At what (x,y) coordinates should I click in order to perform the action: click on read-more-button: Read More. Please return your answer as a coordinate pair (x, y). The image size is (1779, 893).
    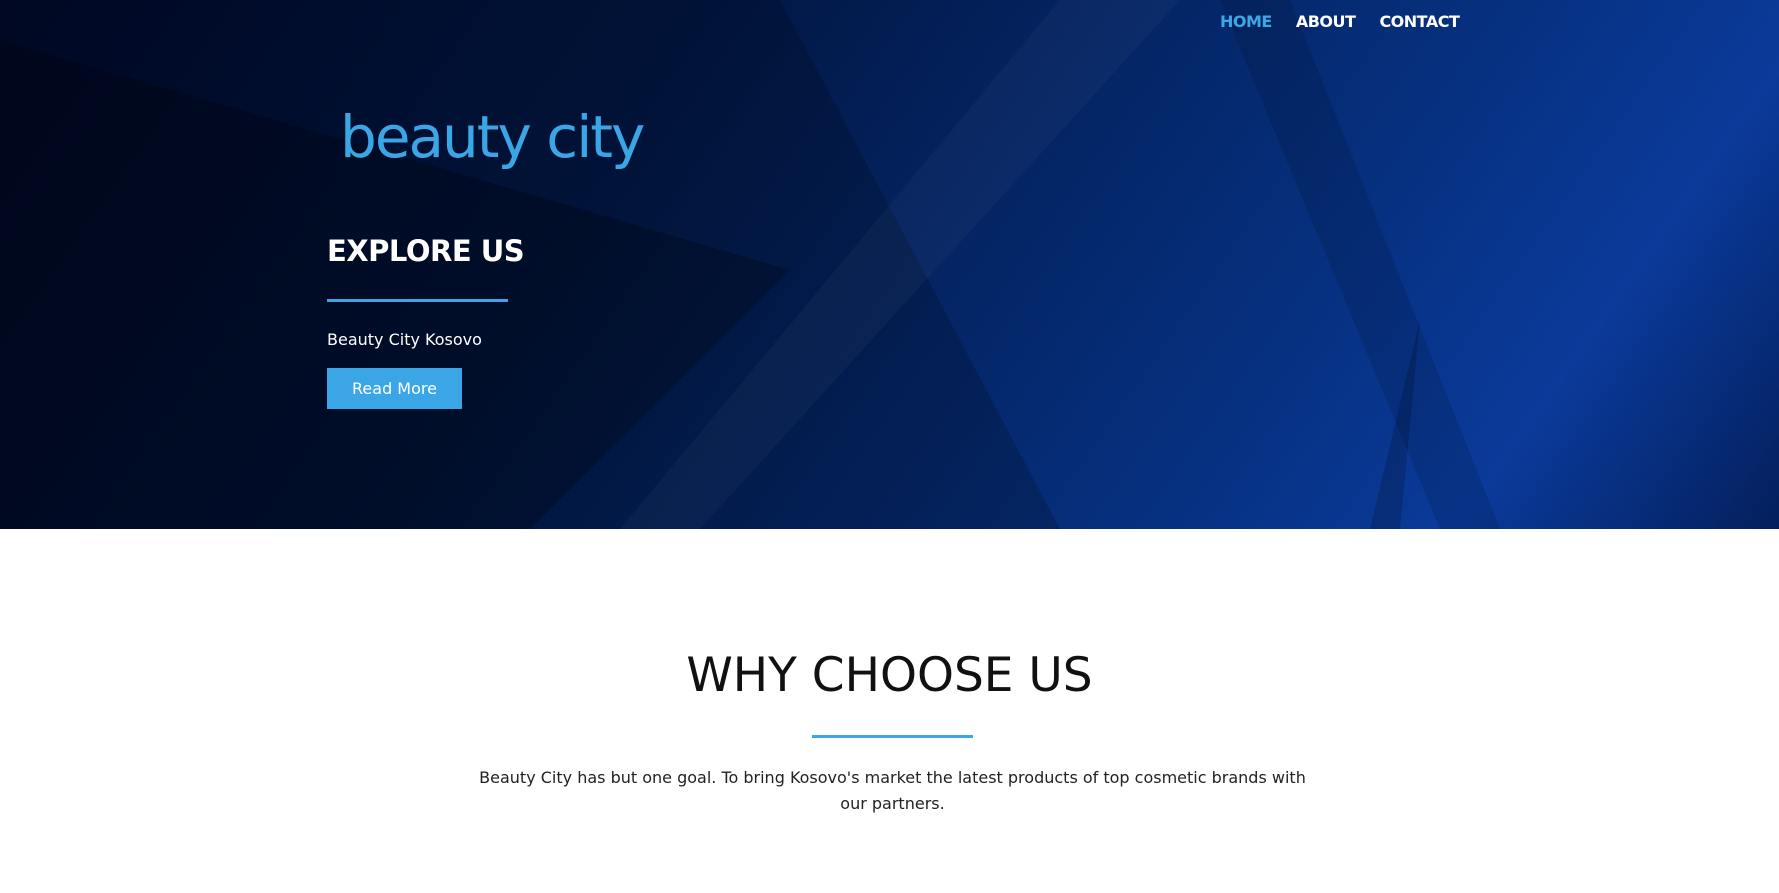
    Looking at the image, I should click on (394, 388).